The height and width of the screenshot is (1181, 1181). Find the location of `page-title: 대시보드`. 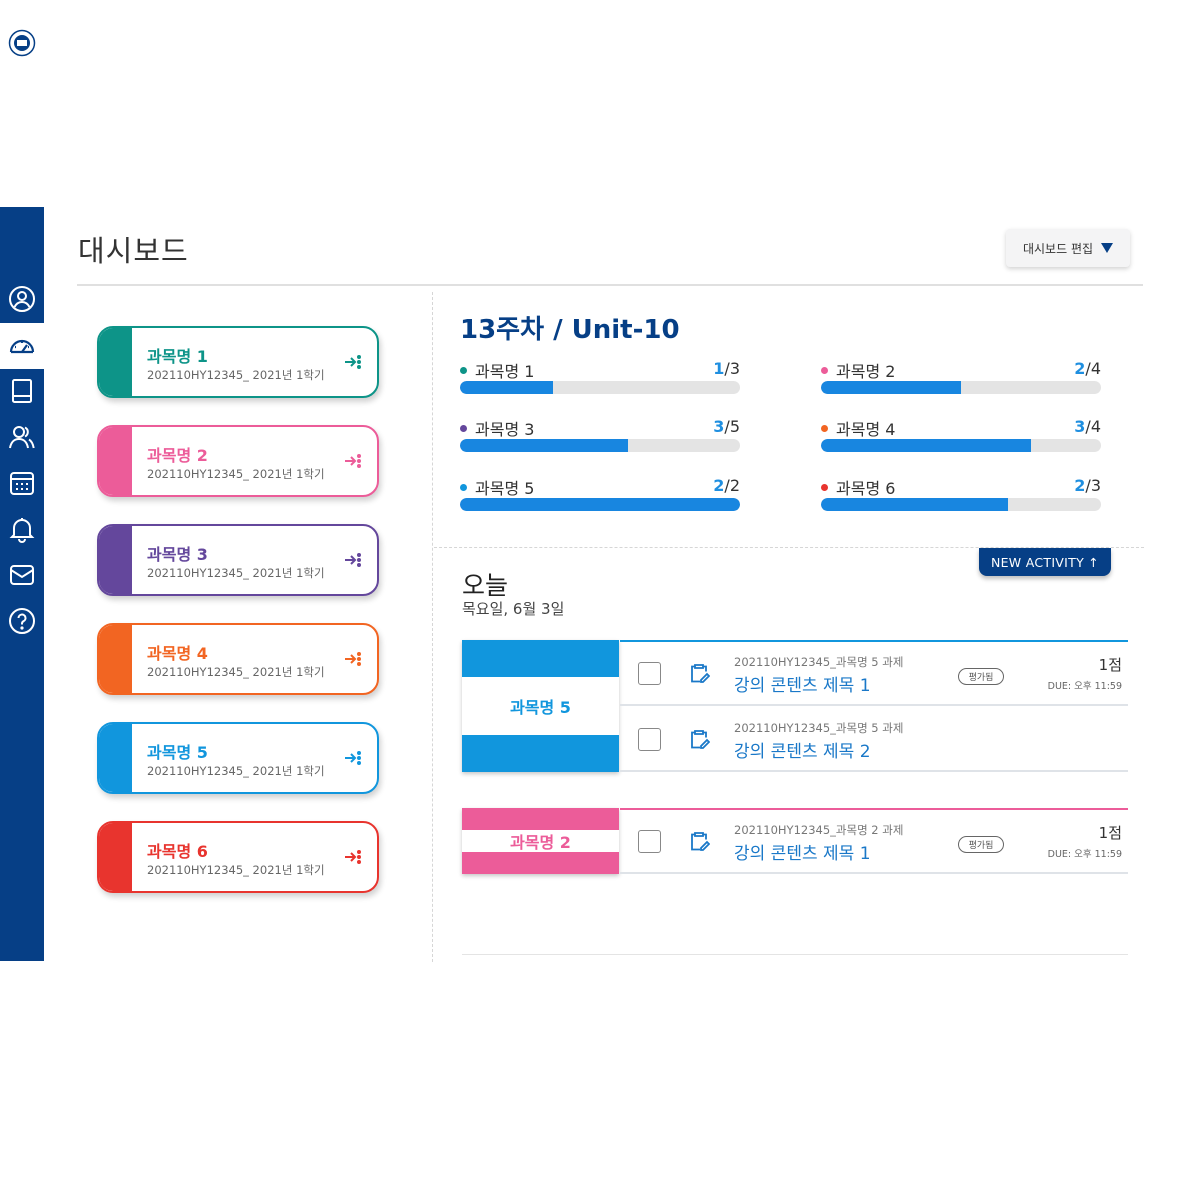

page-title: 대시보드 is located at coordinates (133, 251).